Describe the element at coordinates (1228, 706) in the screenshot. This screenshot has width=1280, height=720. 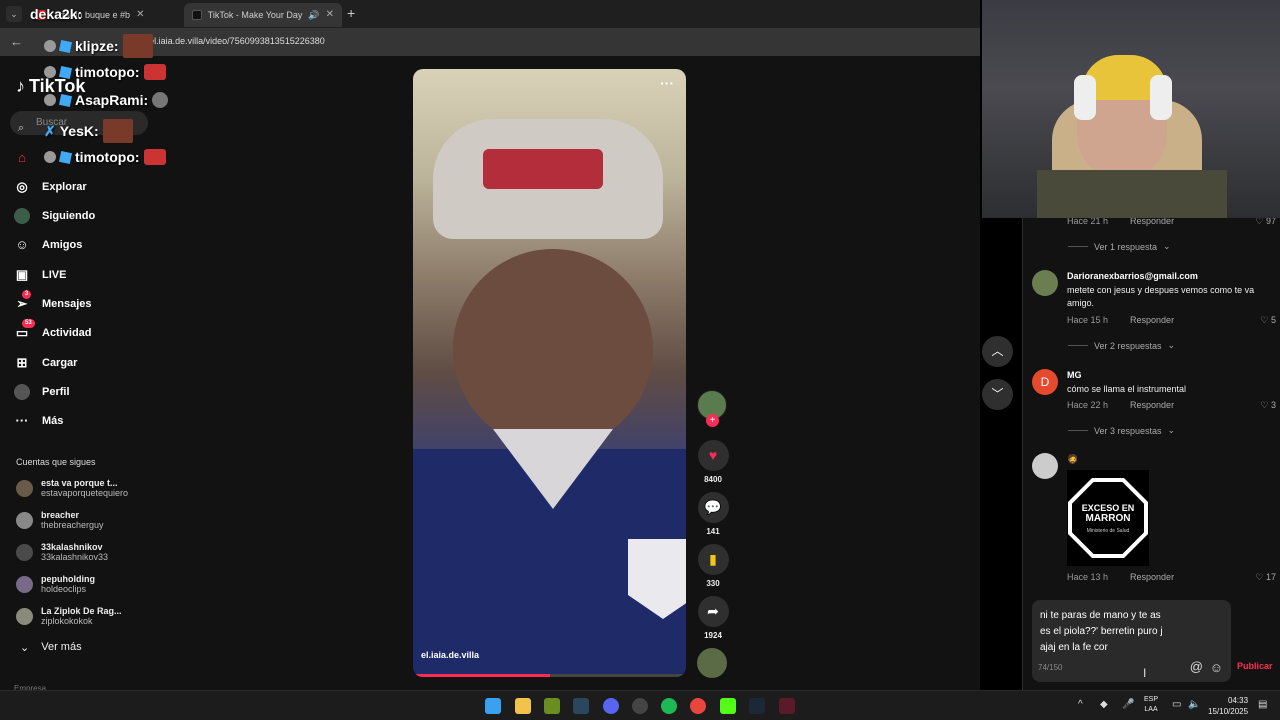
I see `clock: 04:33 15/10/2025` at that location.